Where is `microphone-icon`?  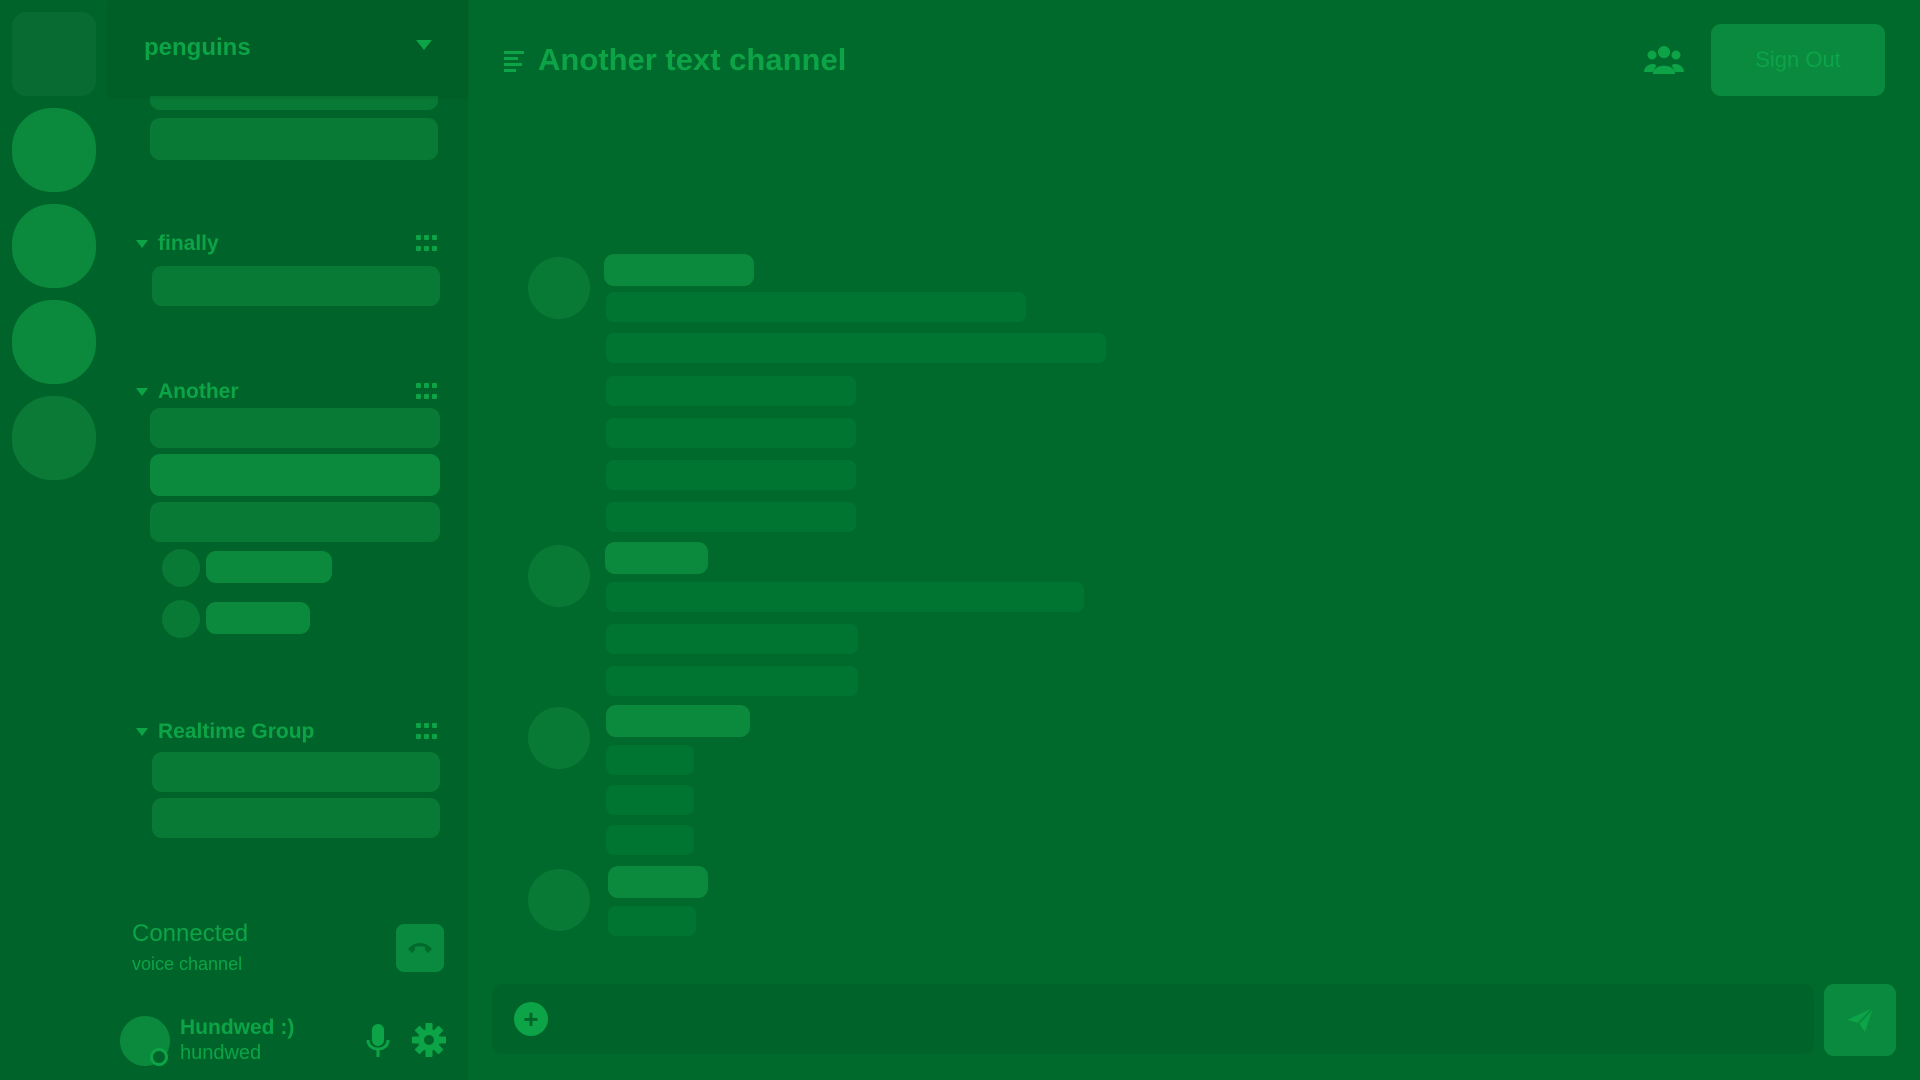
microphone-icon is located at coordinates (378, 1040).